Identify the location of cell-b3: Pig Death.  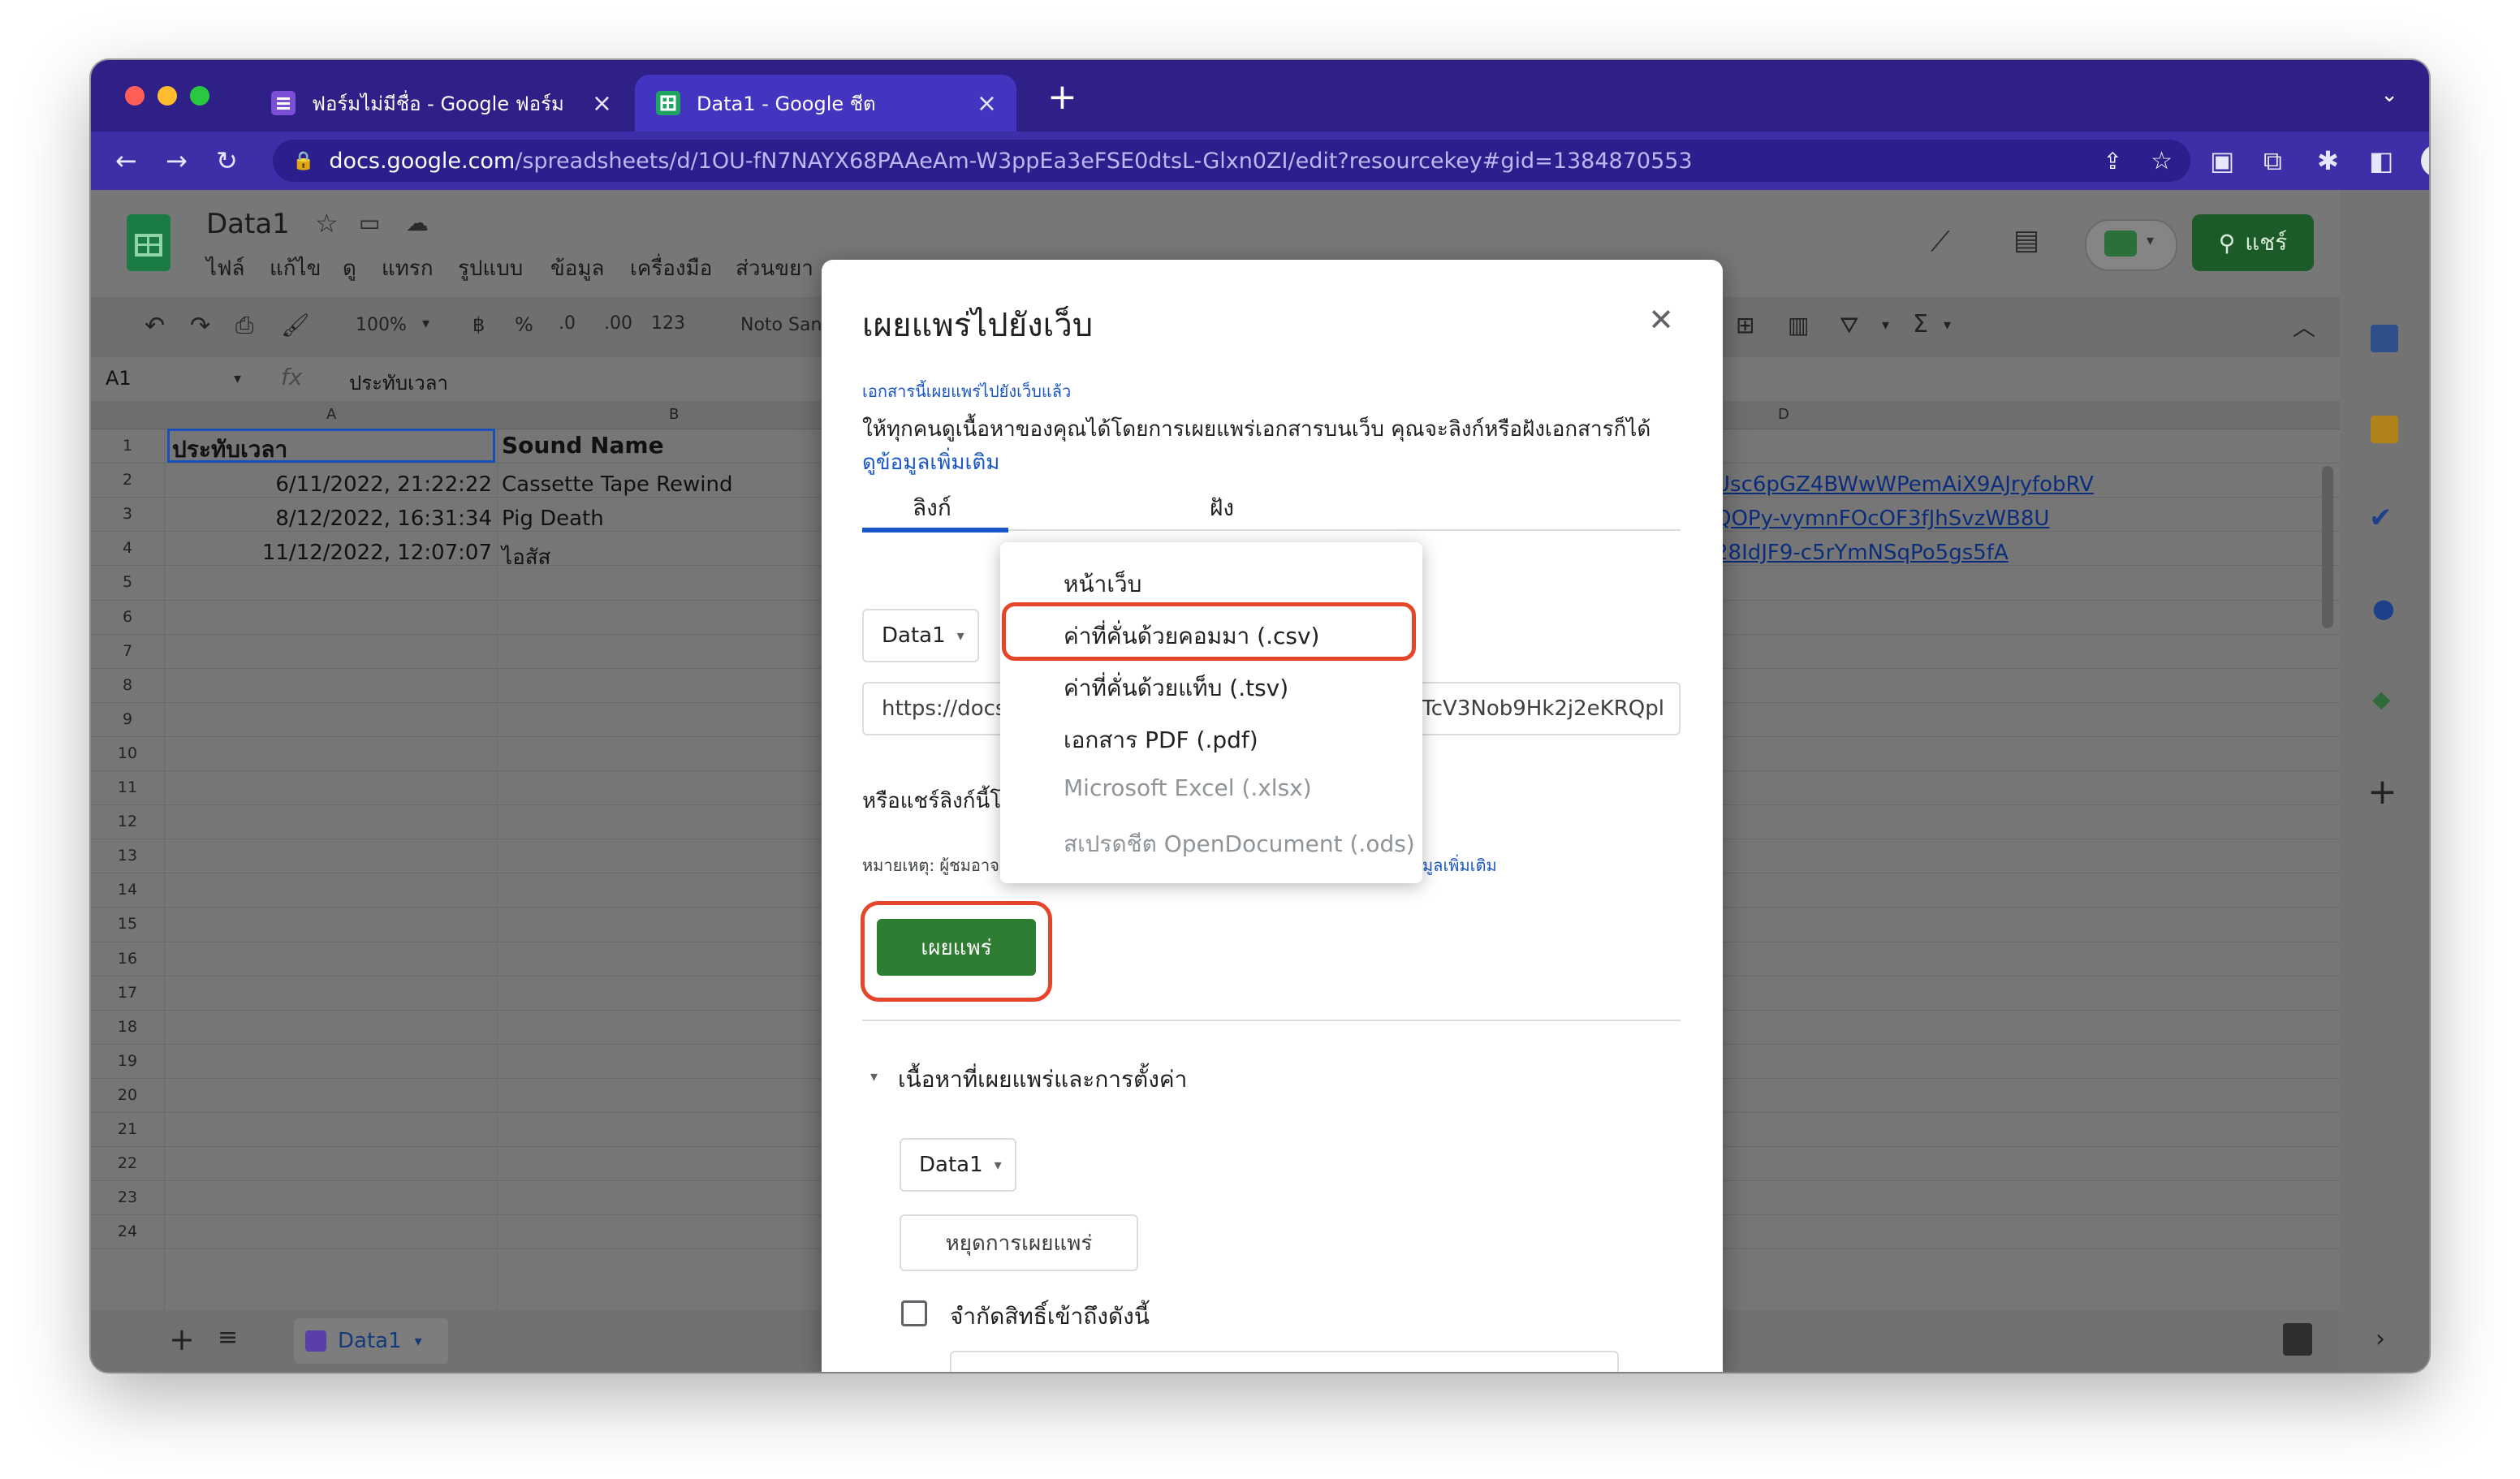
(553, 519).